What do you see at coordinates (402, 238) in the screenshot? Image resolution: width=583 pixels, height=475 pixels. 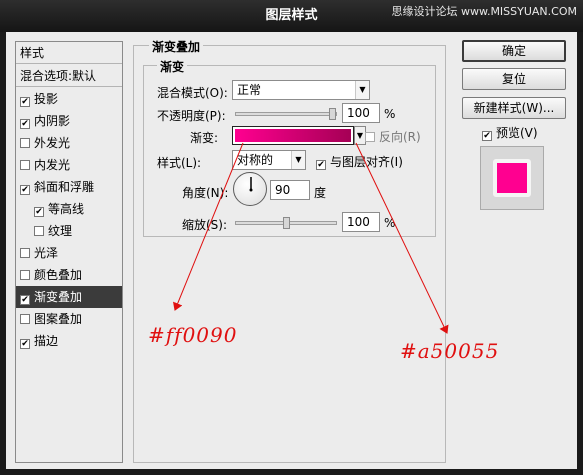 I see `arrow-right` at bounding box center [402, 238].